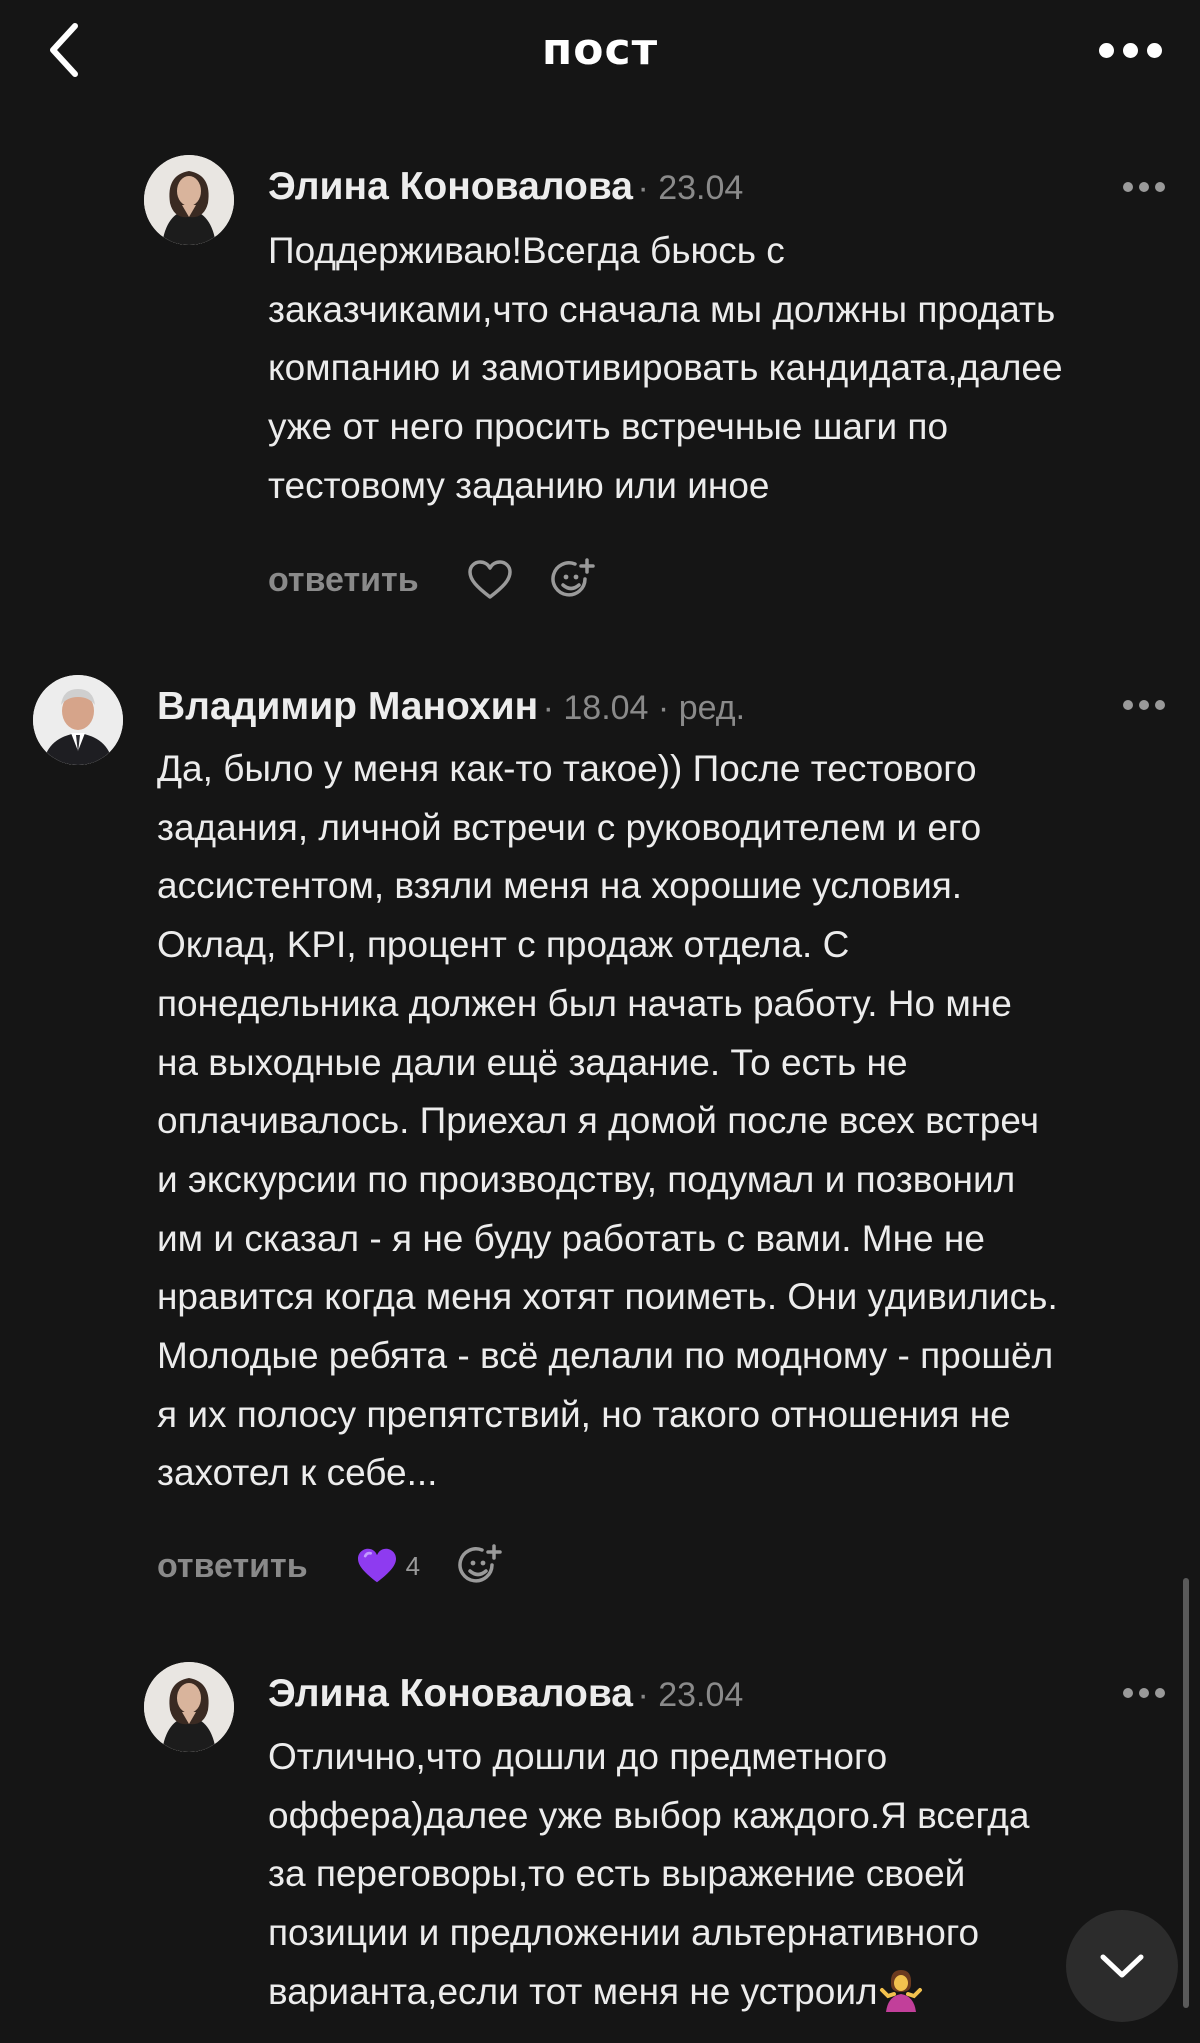 Image resolution: width=1200 pixels, height=2043 pixels. What do you see at coordinates (649, 1815) in the screenshot?
I see `comment-line: оффера)далее уже выбор каждого.Я всегда` at bounding box center [649, 1815].